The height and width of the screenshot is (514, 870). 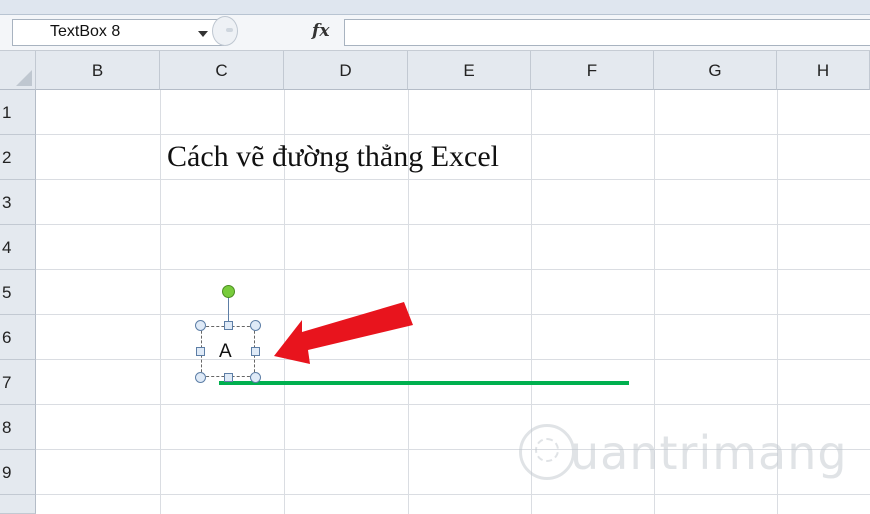 I want to click on formula-input, so click(x=607, y=32).